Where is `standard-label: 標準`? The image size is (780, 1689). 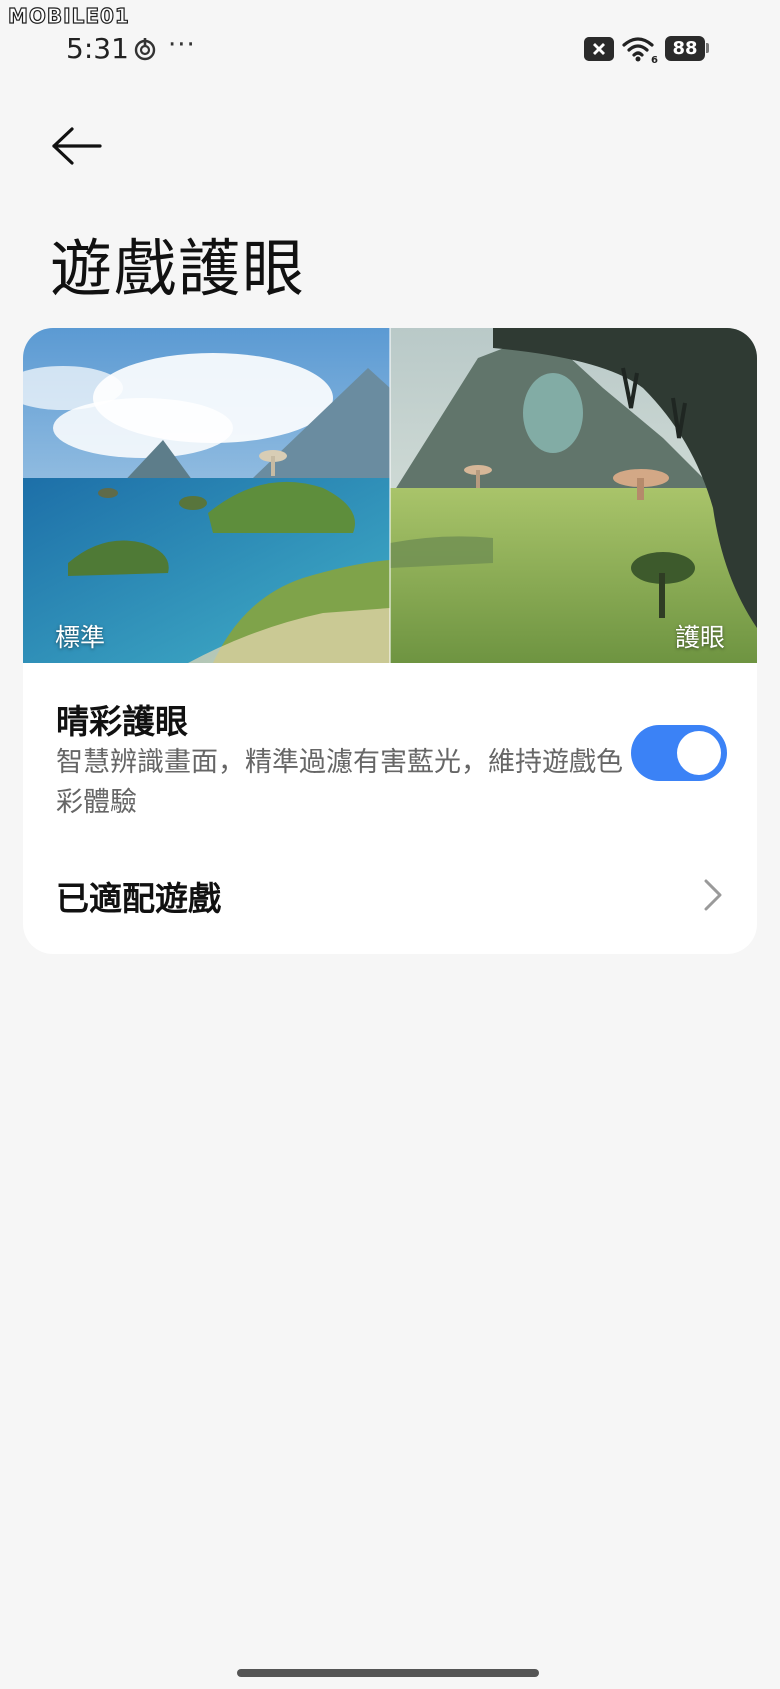 standard-label: 標準 is located at coordinates (80, 637).